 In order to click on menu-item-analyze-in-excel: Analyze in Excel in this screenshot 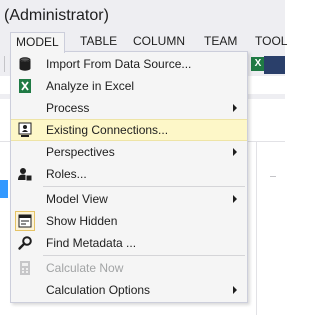, I will do `click(129, 86)`.